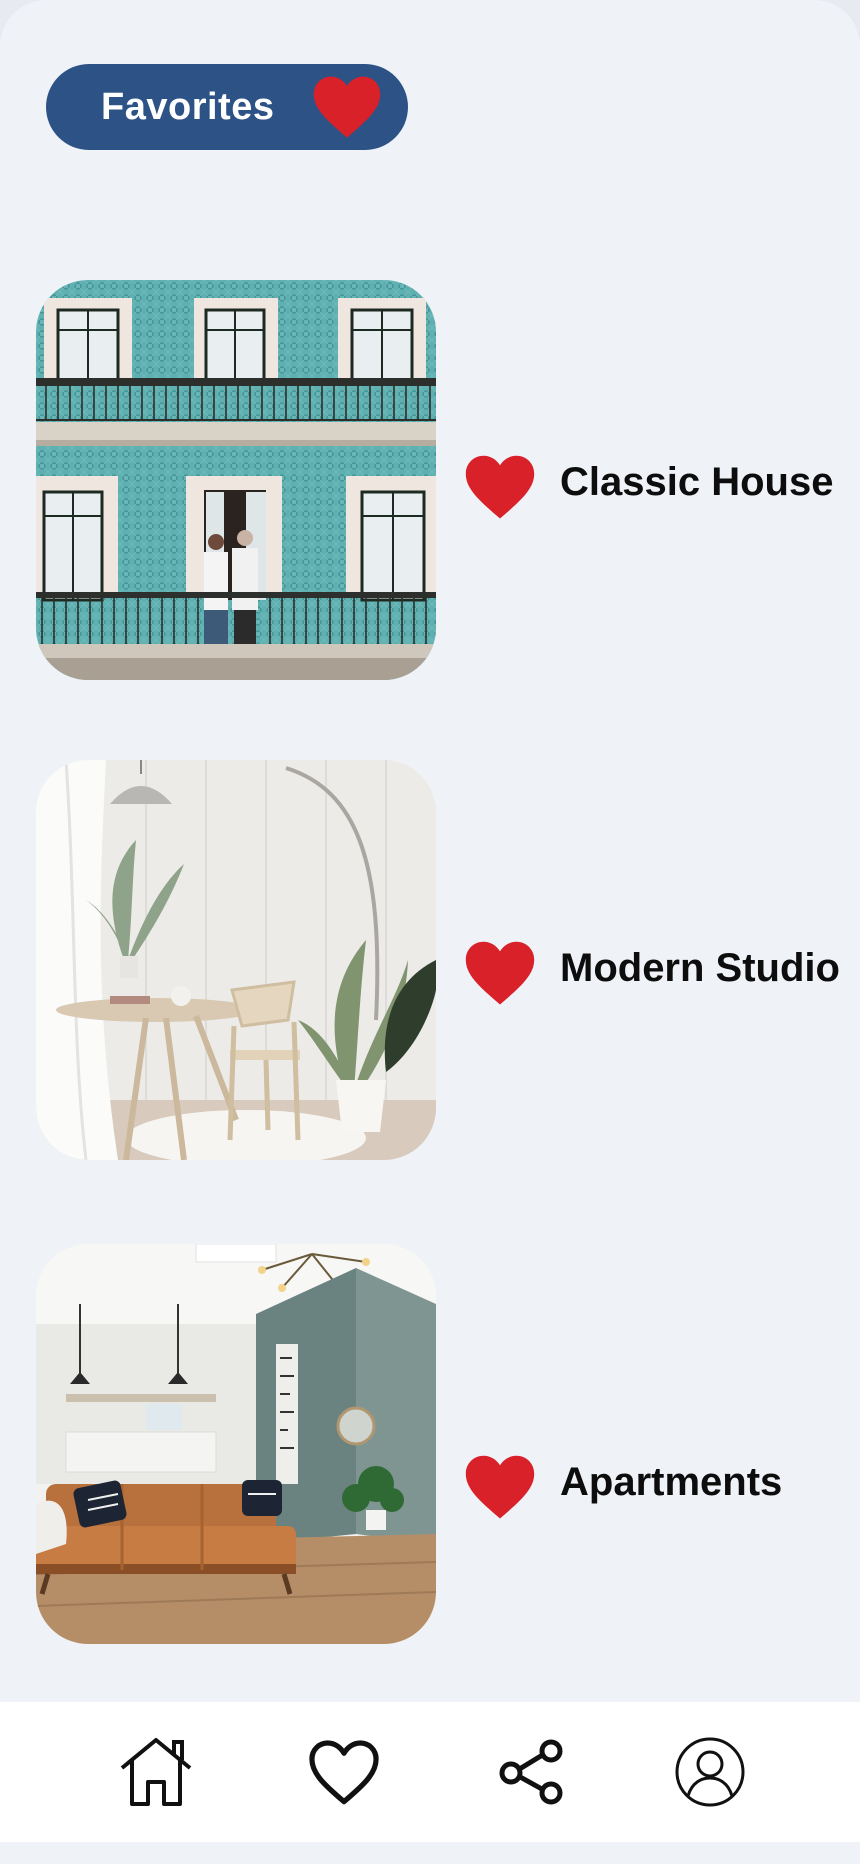 This screenshot has width=860, height=1864. I want to click on apartments-photo, so click(236, 1444).